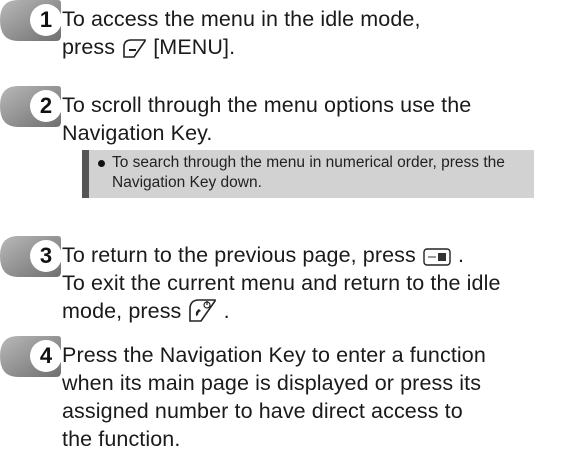  What do you see at coordinates (101, 163) in the screenshot?
I see `bullet-icon` at bounding box center [101, 163].